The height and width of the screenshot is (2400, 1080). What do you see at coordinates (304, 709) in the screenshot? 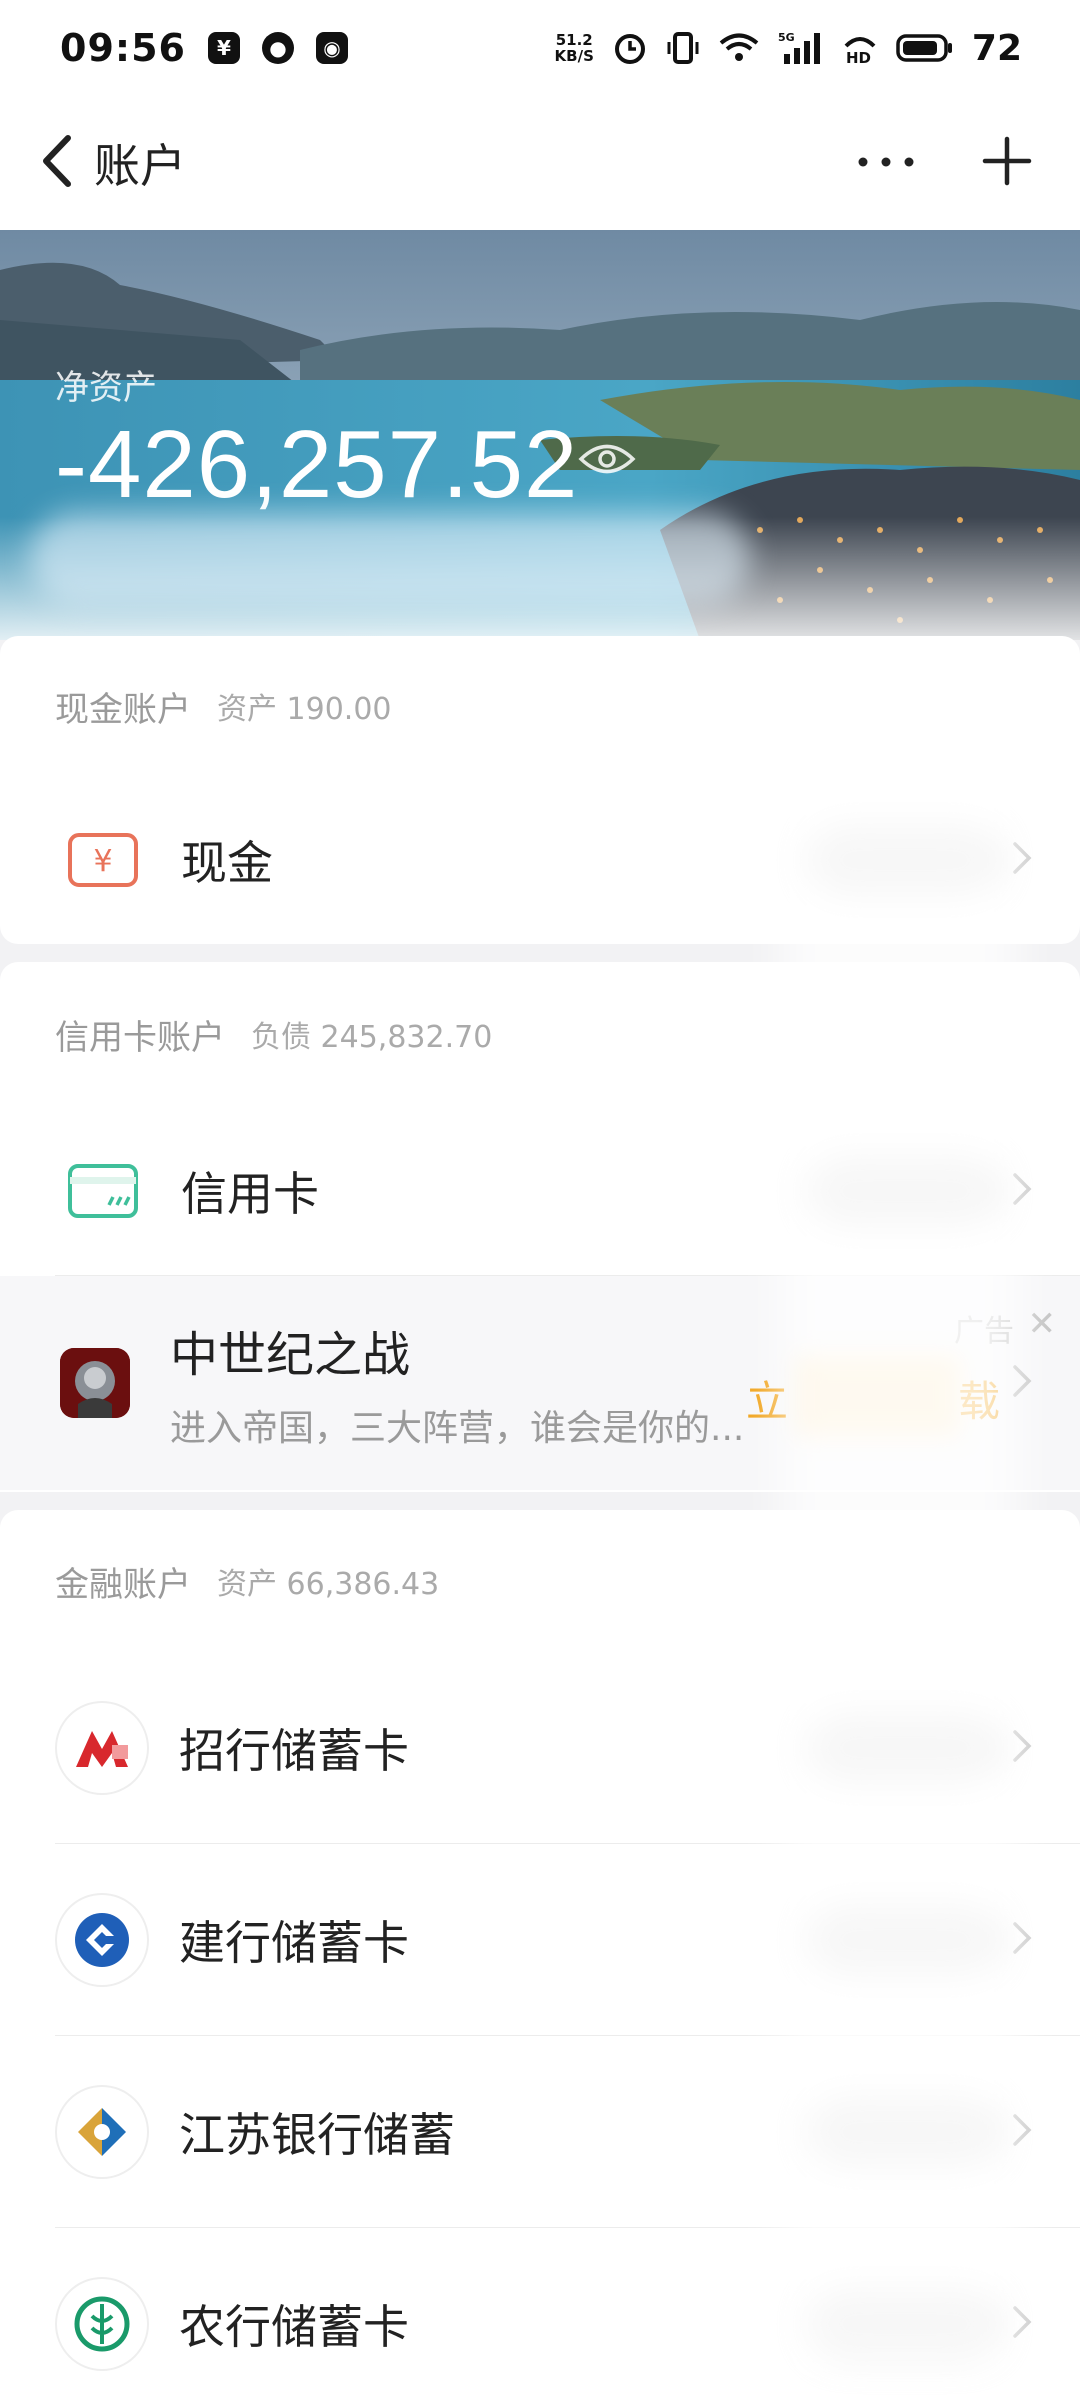
I see `section-amount: 资产 190.00` at bounding box center [304, 709].